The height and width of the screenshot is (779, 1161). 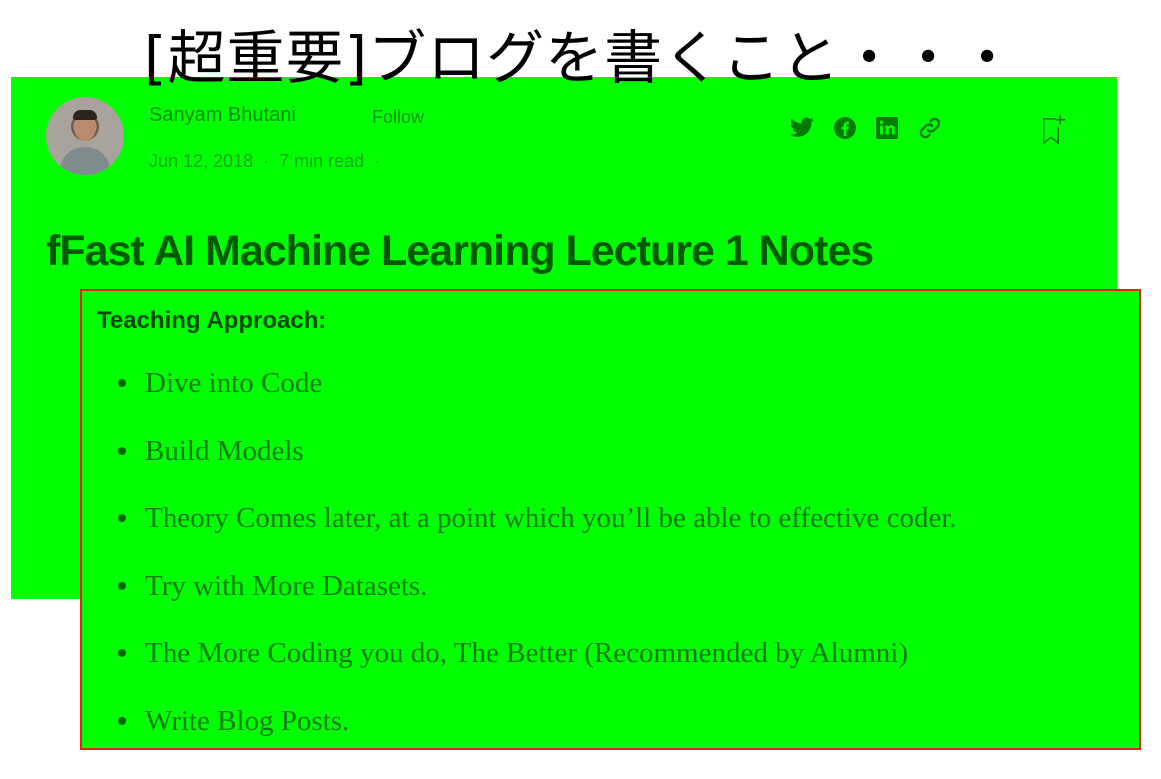 What do you see at coordinates (519, 600) in the screenshot?
I see `list-item: Try with More Datasets.` at bounding box center [519, 600].